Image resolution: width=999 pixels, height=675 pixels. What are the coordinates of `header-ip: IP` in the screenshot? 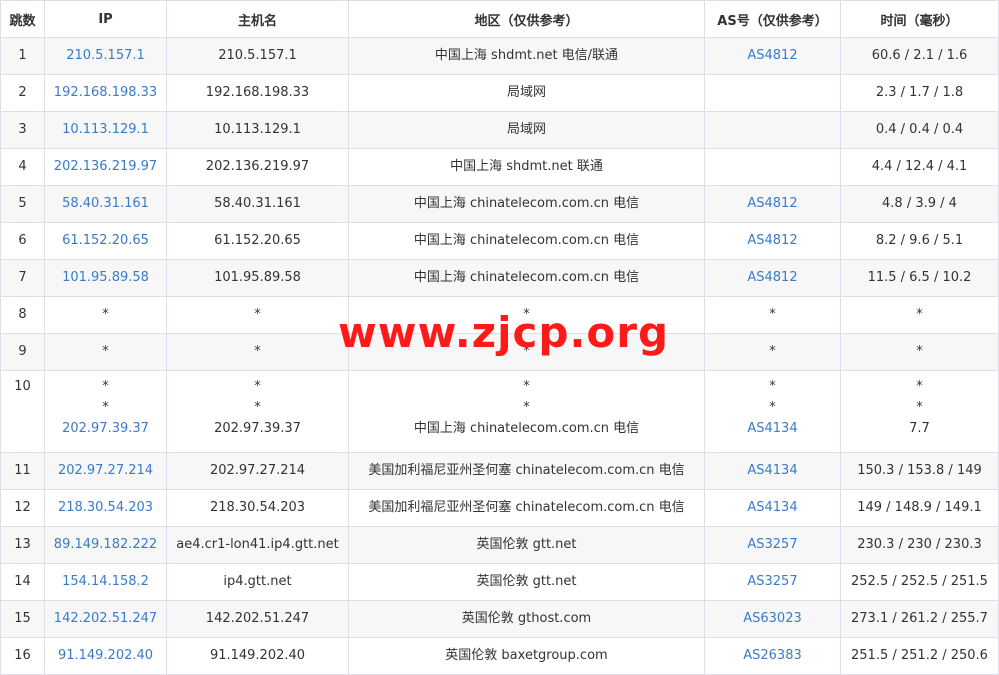 It's located at (105, 19).